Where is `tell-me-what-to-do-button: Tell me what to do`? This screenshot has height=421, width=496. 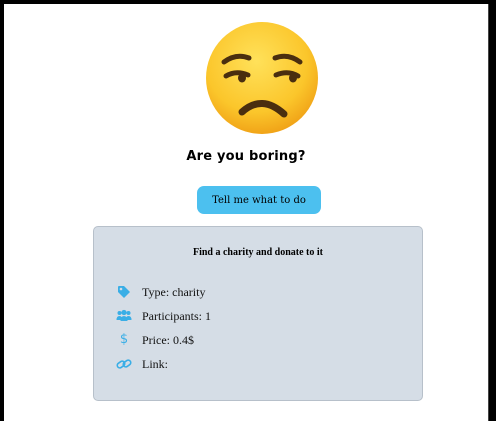
tell-me-what-to-do-button: Tell me what to do is located at coordinates (259, 200).